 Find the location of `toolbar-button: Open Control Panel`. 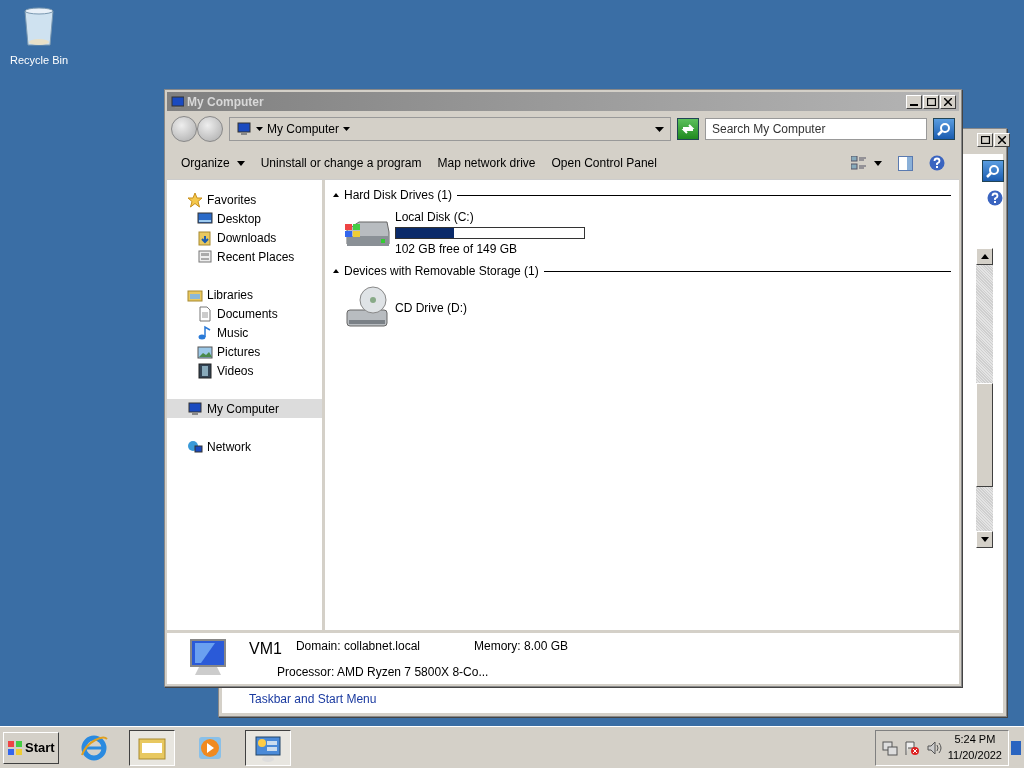

toolbar-button: Open Control Panel is located at coordinates (604, 163).